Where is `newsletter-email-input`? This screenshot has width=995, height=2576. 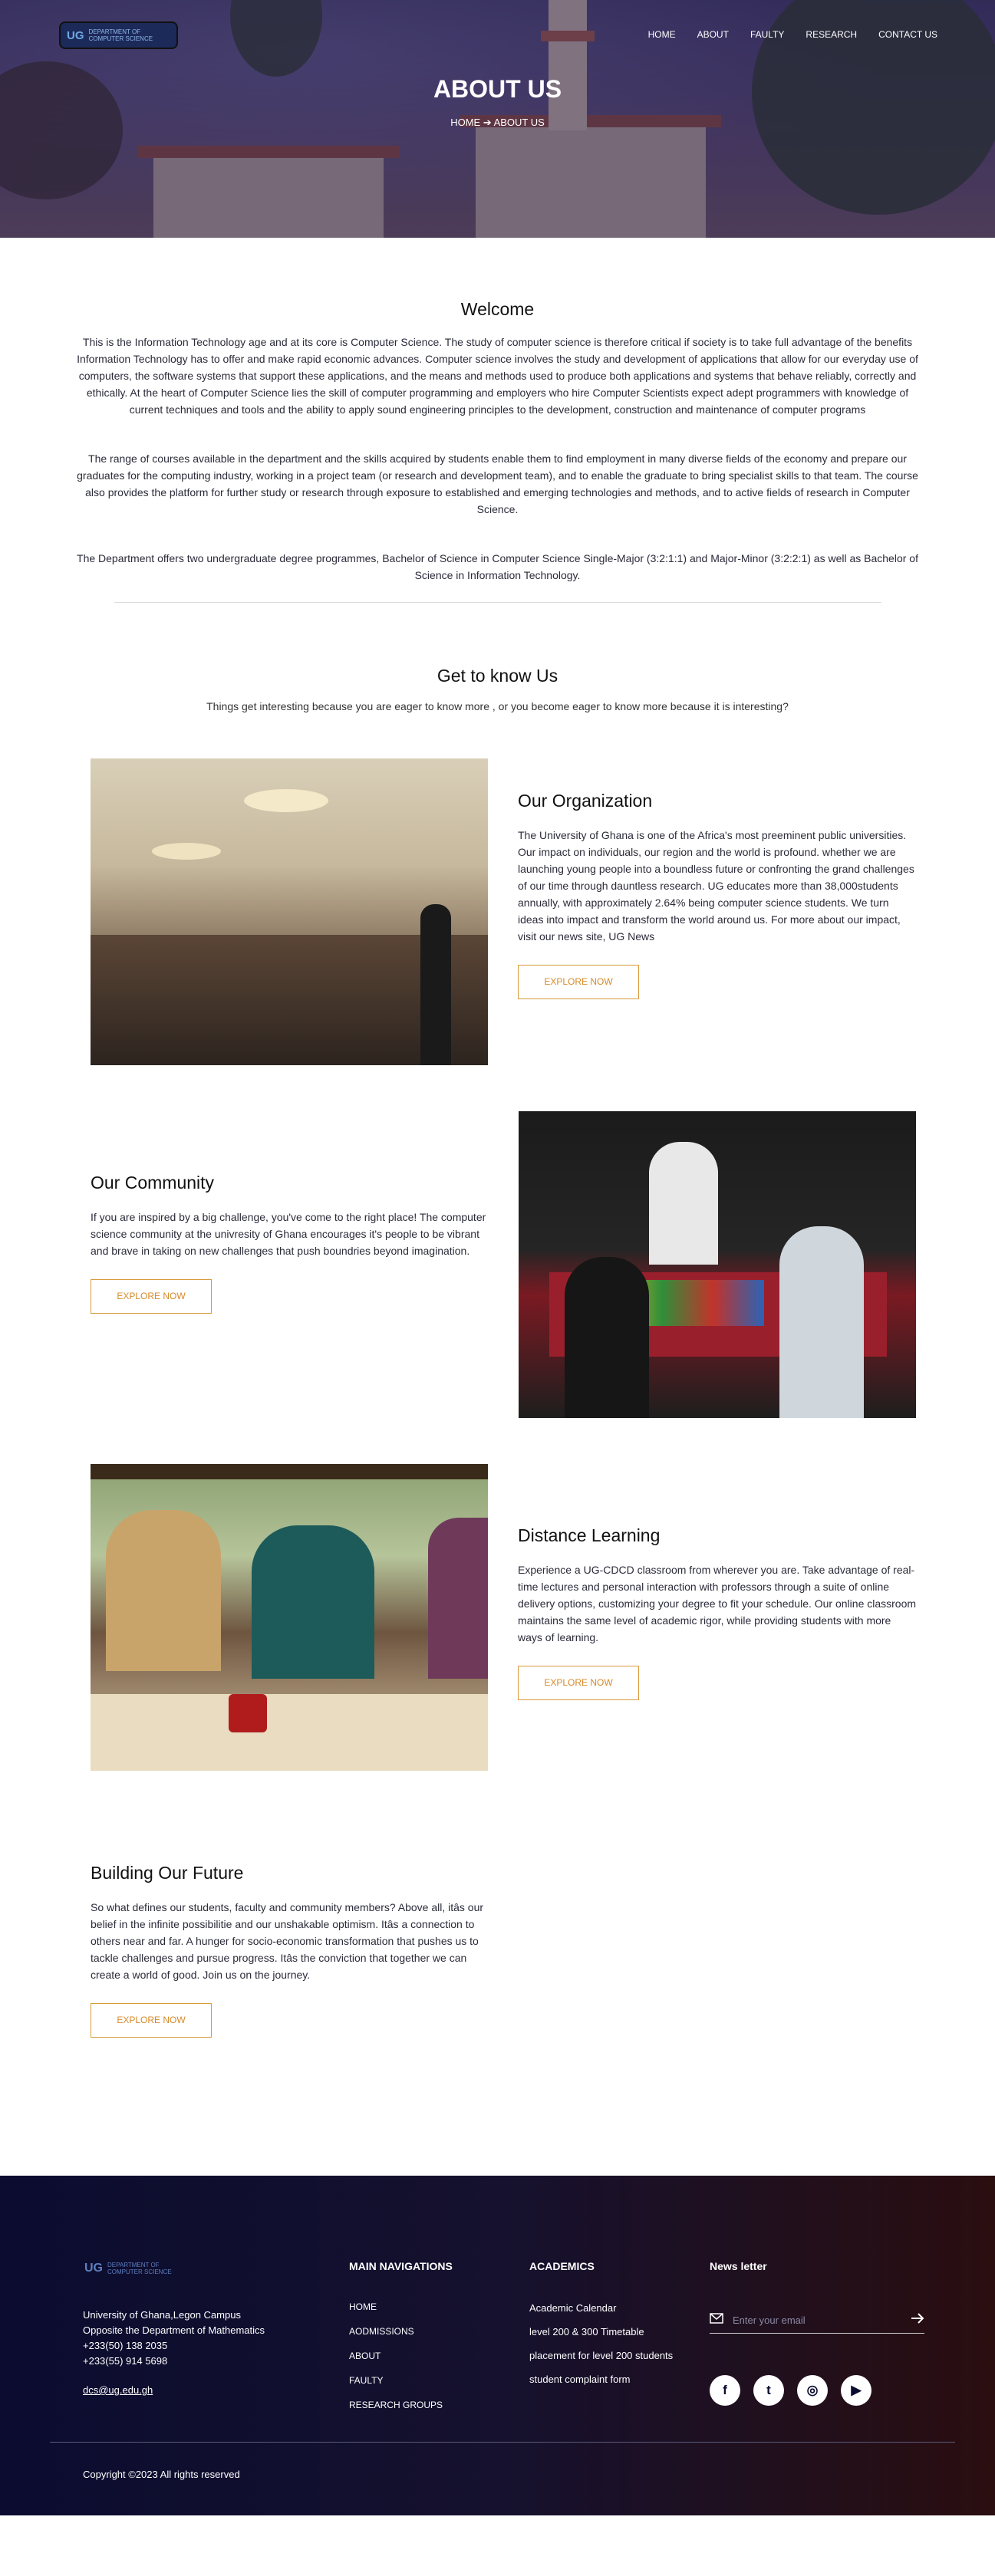 newsletter-email-input is located at coordinates (817, 2320).